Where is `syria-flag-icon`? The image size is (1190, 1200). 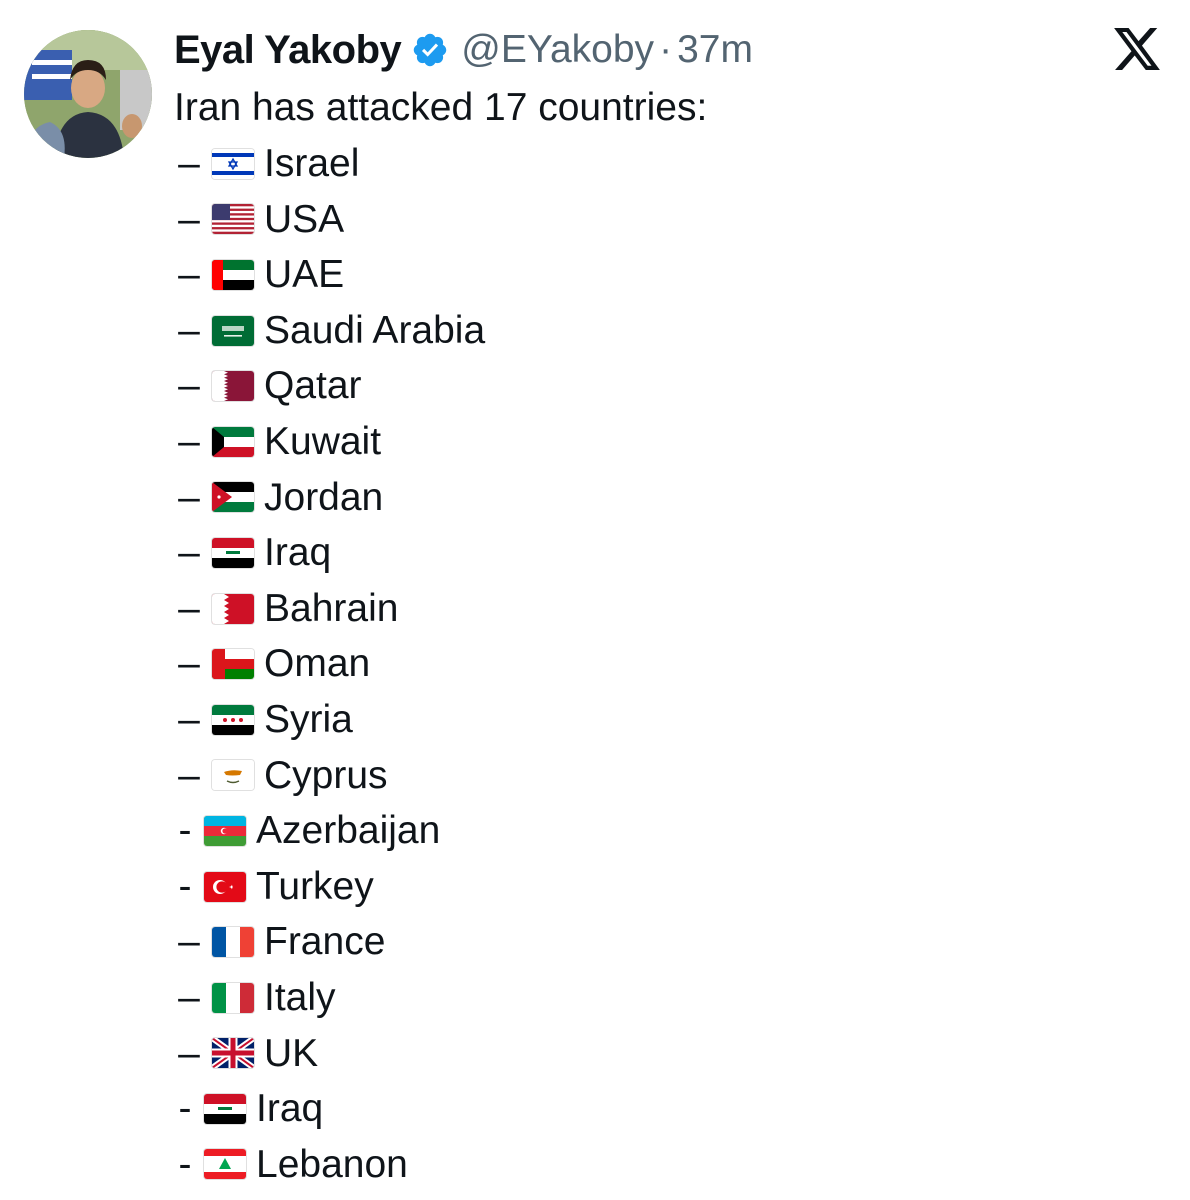 syria-flag-icon is located at coordinates (233, 719).